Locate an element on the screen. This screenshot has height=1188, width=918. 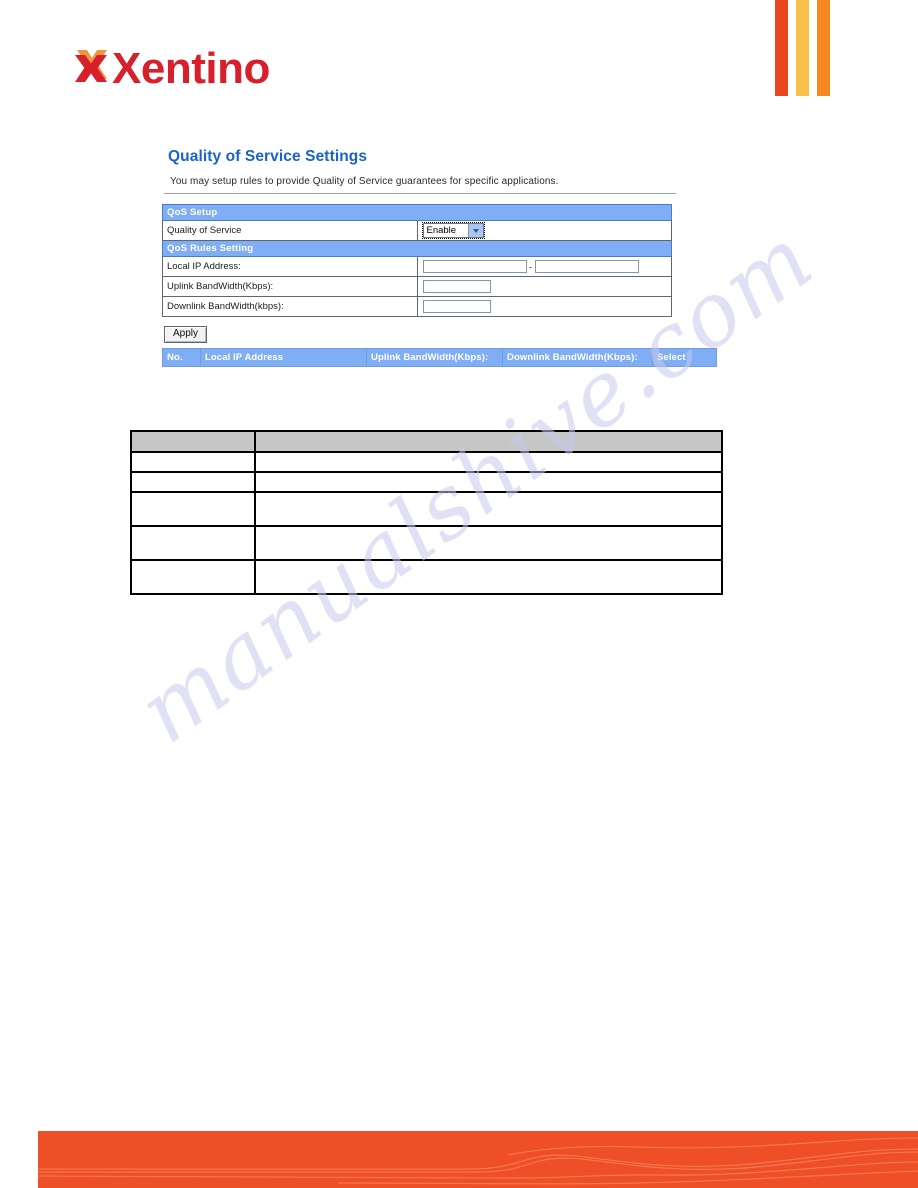
section-header-qos-rules-label: QoS Rules Setting is located at coordinates (417, 248).